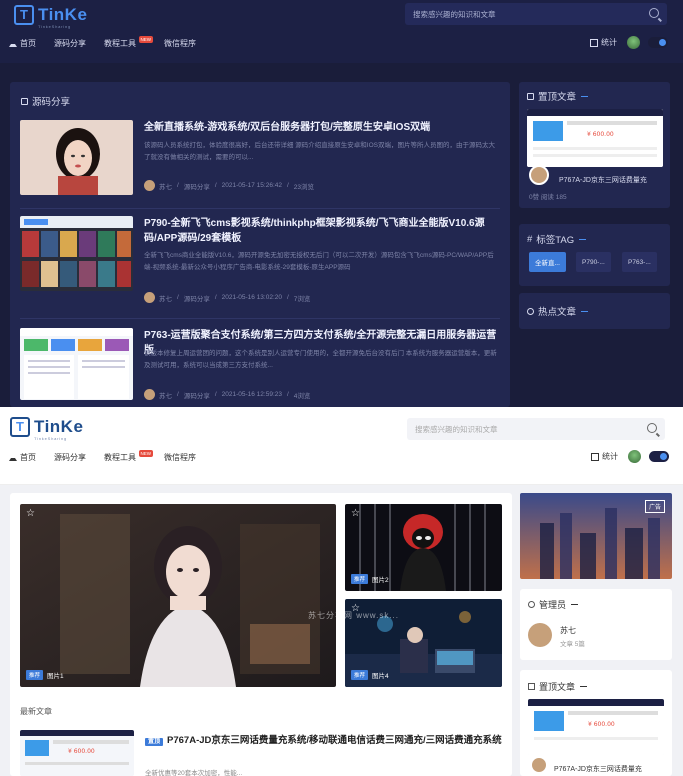 The height and width of the screenshot is (776, 683). What do you see at coordinates (45, 101) in the screenshot?
I see `section-title: 源码分享` at bounding box center [45, 101].